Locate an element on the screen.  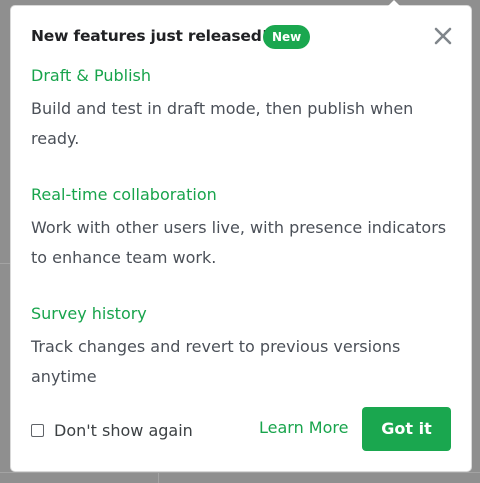
feature-link-realtime-collaboration: Real-time collaboration is located at coordinates (241, 195).